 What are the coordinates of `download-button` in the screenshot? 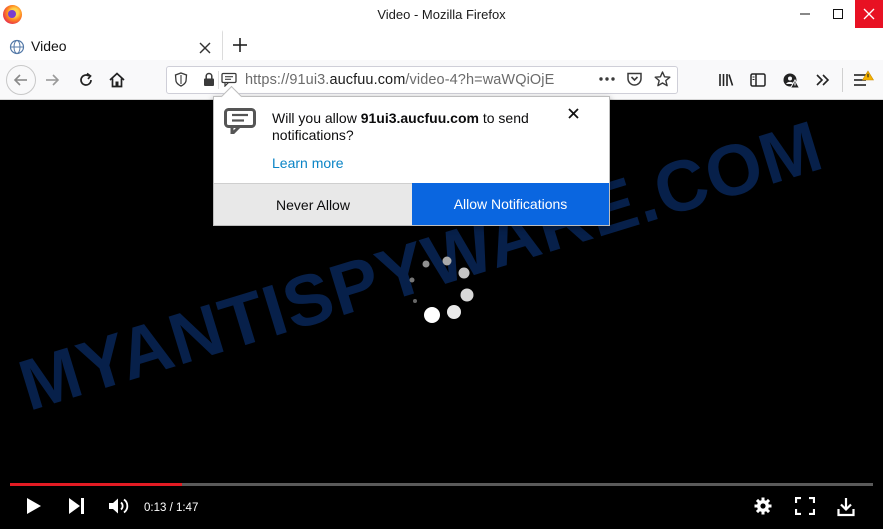 It's located at (846, 509).